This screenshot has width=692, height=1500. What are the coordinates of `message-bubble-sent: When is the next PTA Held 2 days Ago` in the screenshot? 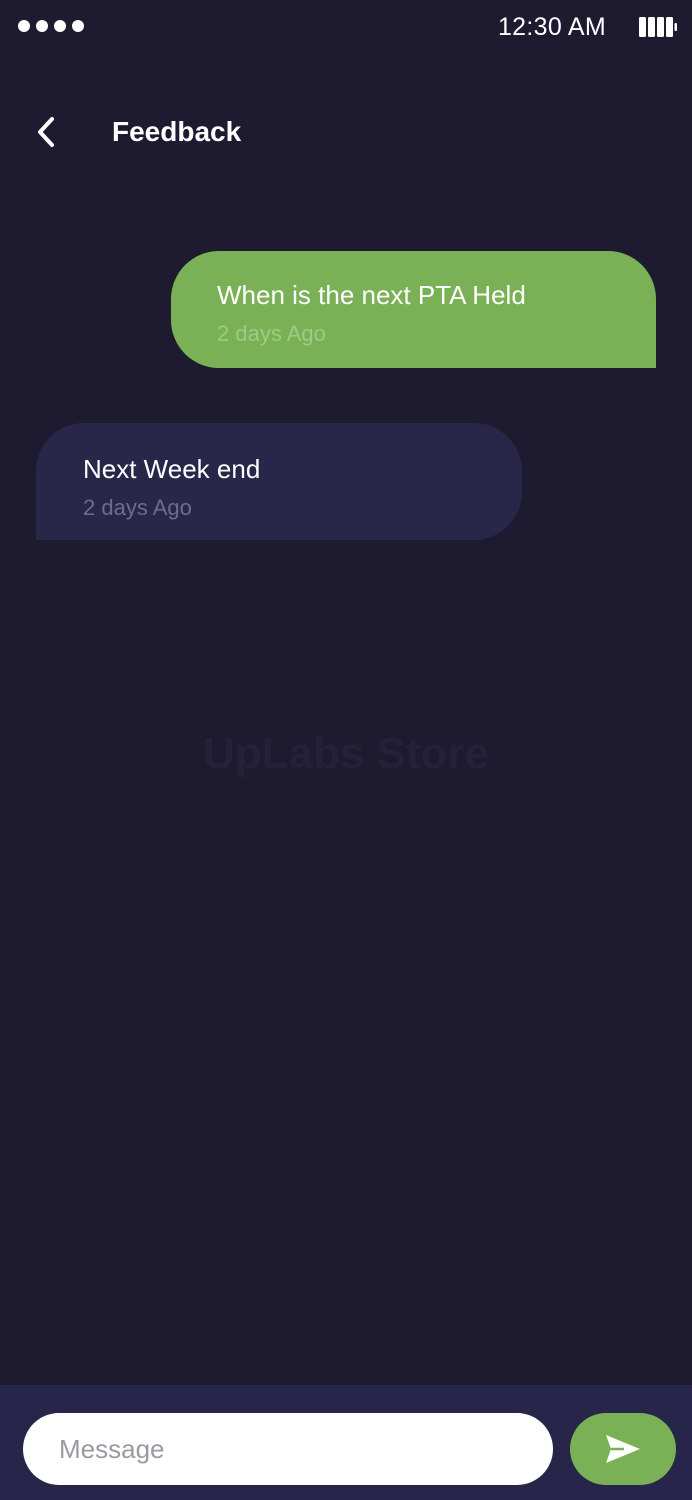 It's located at (413, 309).